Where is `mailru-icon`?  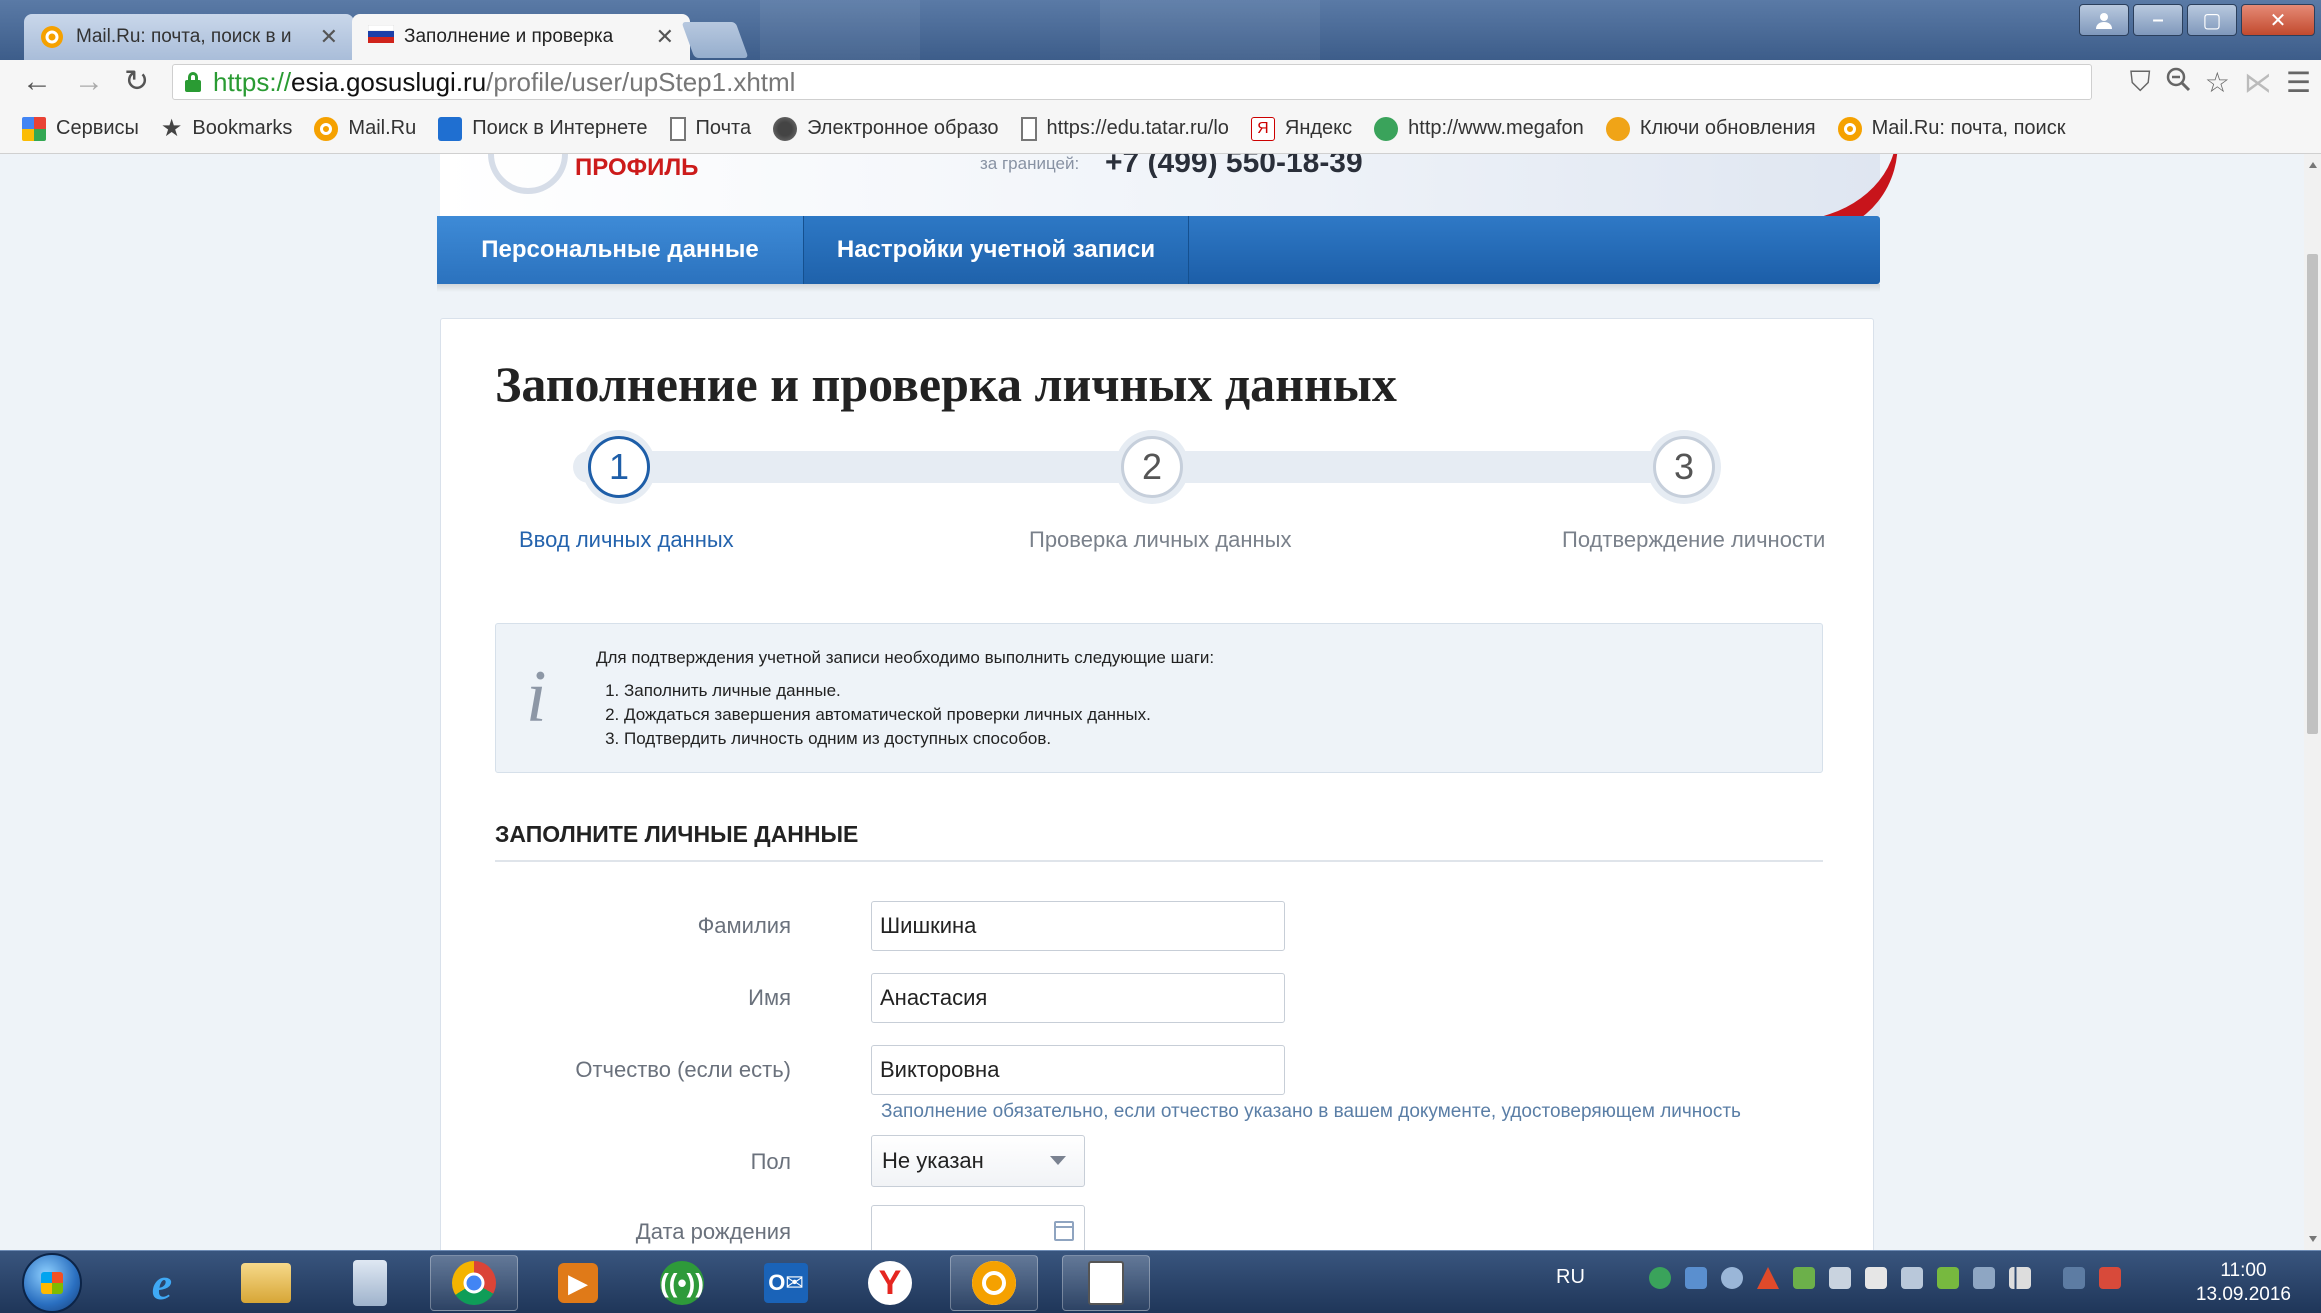
mailru-icon is located at coordinates (52, 37).